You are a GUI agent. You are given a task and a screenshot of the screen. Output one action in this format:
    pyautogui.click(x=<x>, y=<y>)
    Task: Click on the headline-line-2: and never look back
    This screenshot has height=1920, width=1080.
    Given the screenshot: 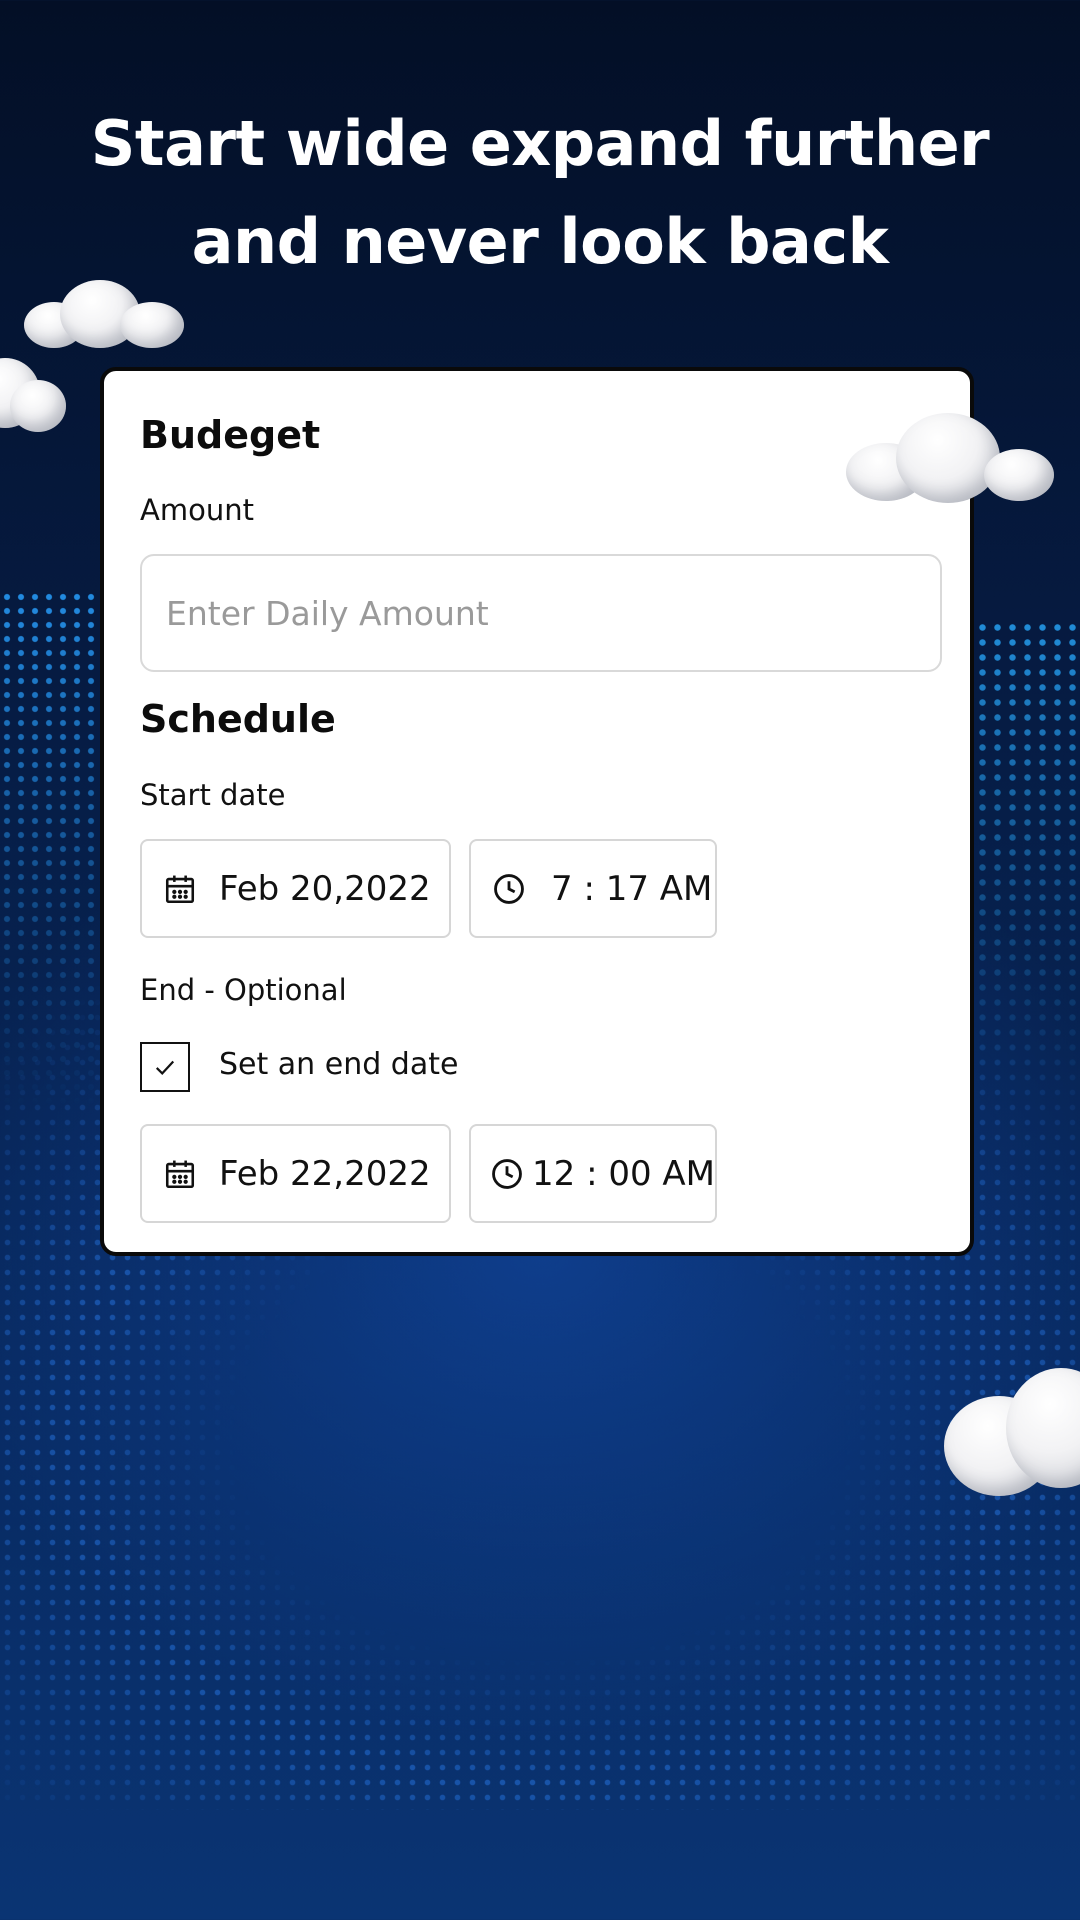 What is the action you would take?
    pyautogui.click(x=540, y=241)
    